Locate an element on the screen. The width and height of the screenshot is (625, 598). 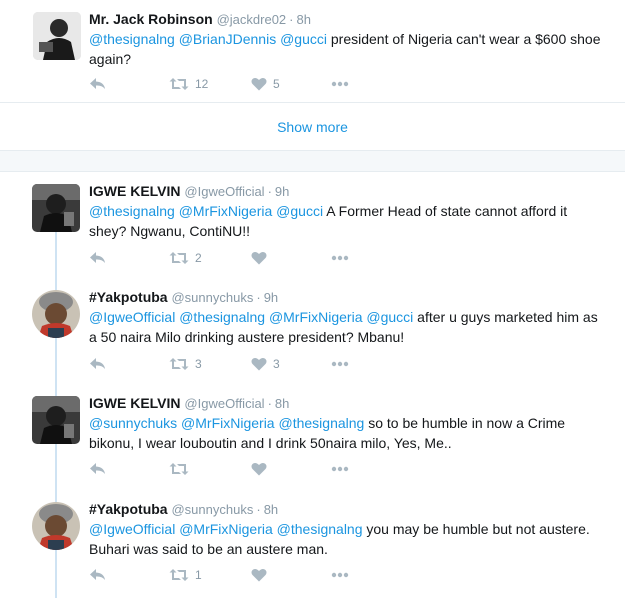
retweet-count: 2 is located at coordinates (198, 258).